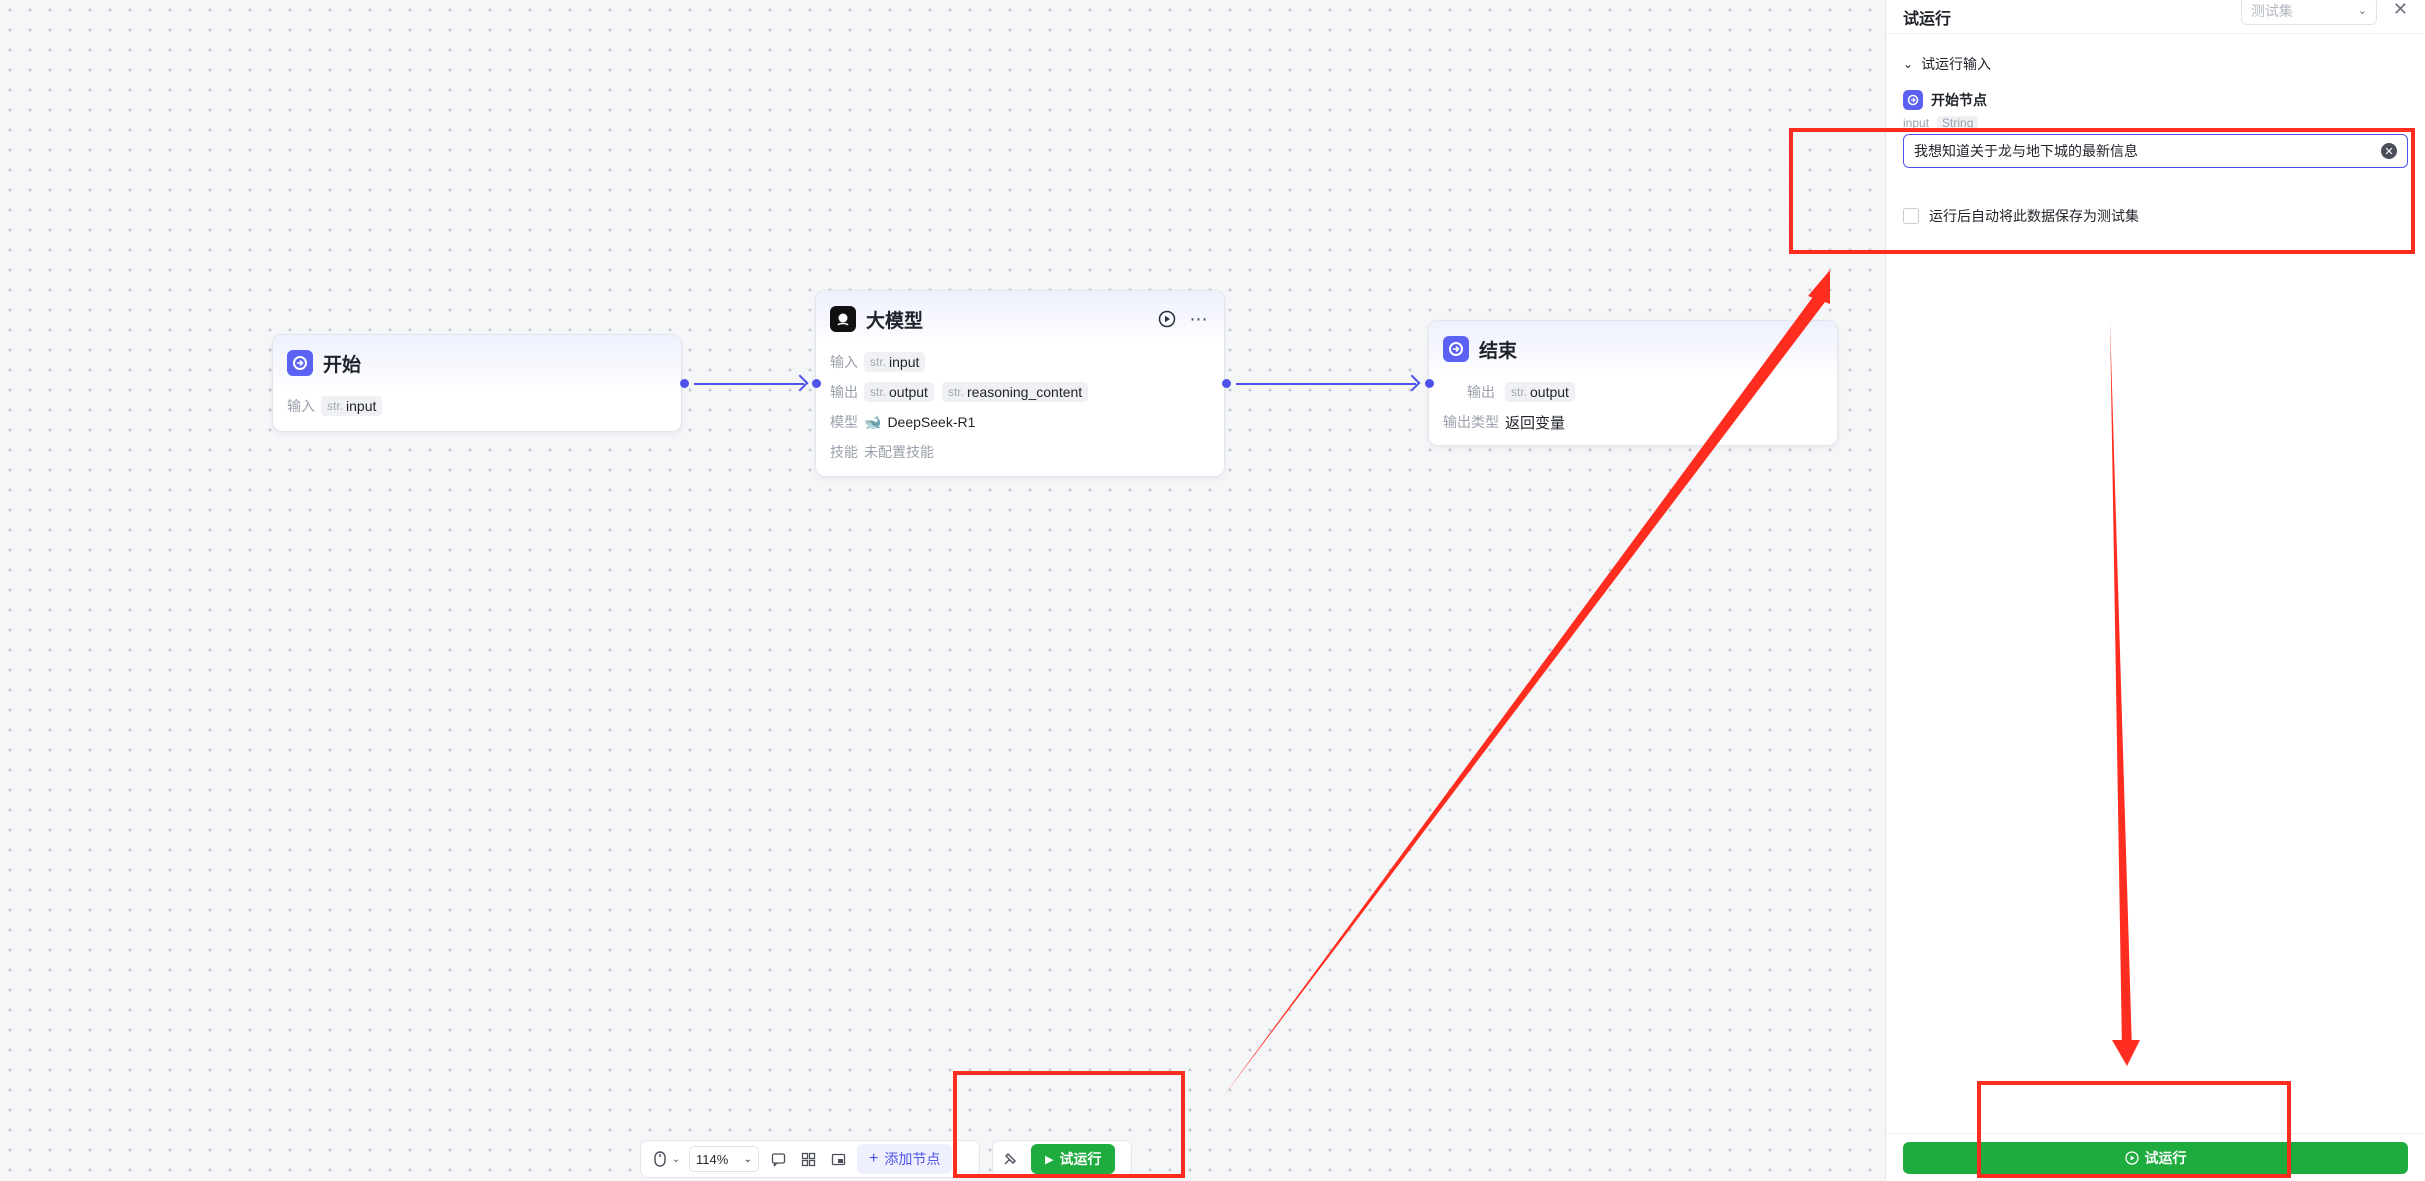 Image resolution: width=2425 pixels, height=1181 pixels. What do you see at coordinates (2271, 10) in the screenshot?
I see `testset-placeholder: 测试集` at bounding box center [2271, 10].